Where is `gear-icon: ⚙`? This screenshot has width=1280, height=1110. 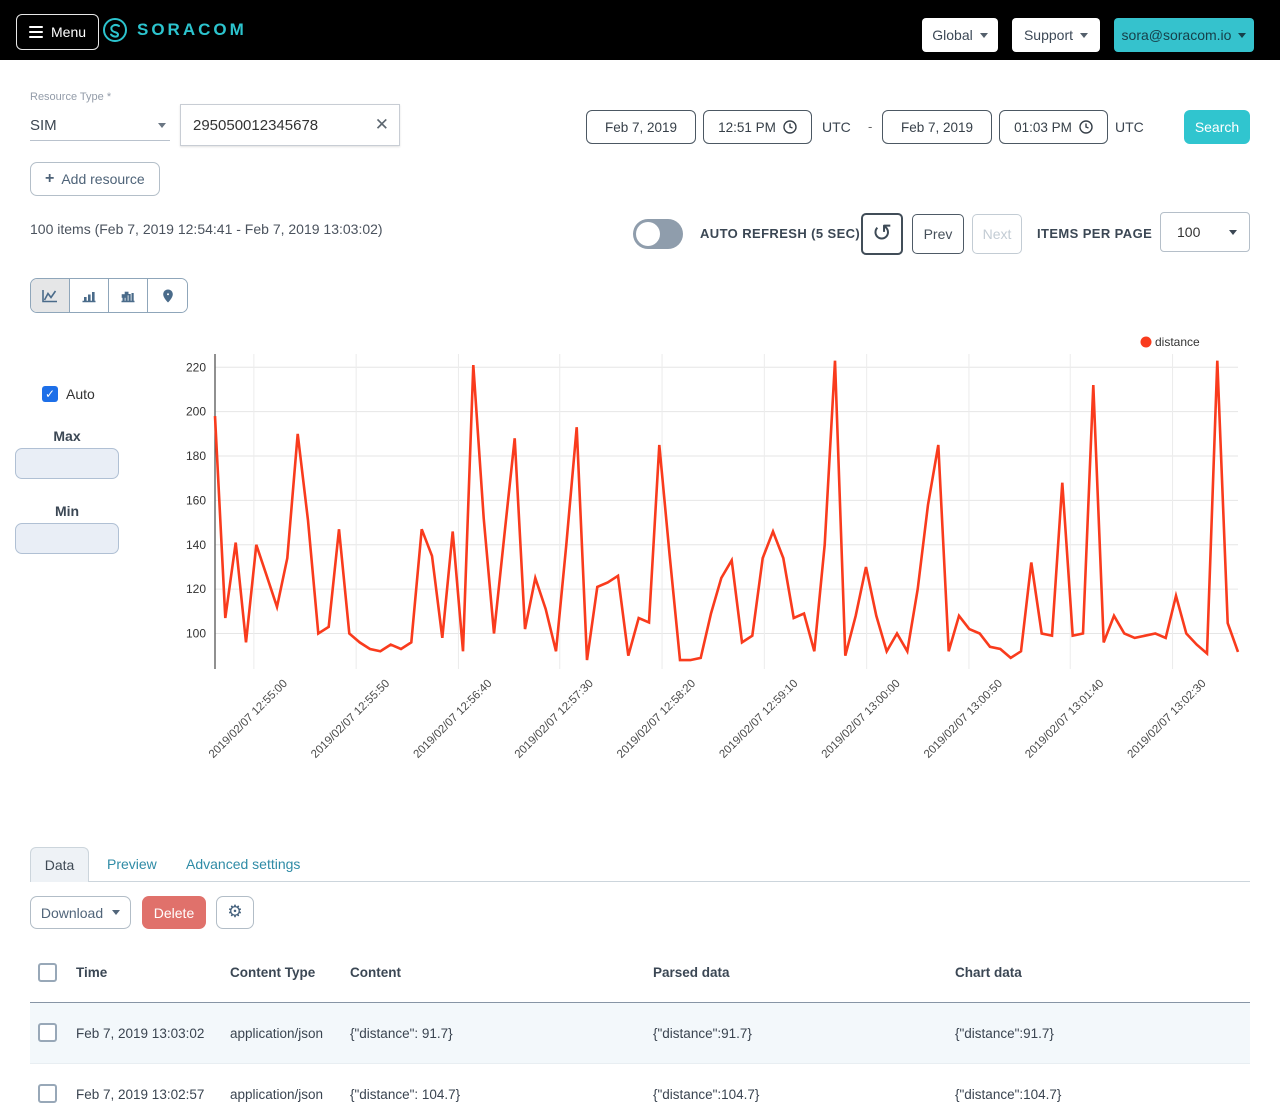
gear-icon: ⚙ is located at coordinates (235, 912).